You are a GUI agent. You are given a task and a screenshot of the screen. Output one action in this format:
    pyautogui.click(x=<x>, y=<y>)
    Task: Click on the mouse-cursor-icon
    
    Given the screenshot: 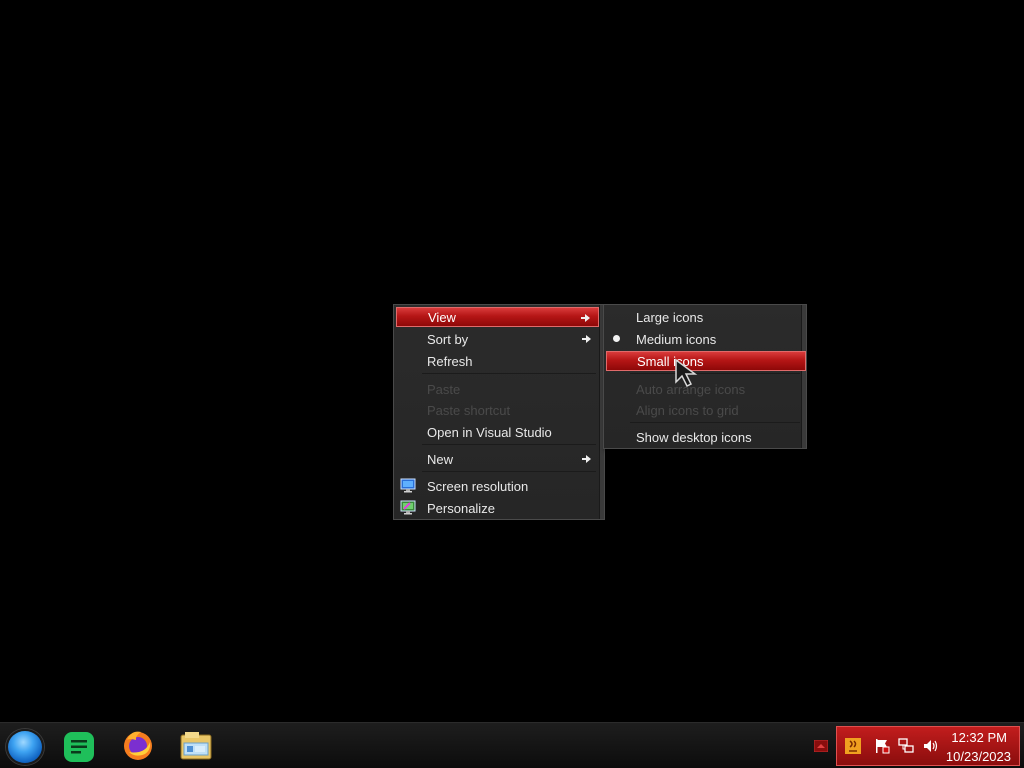 What is the action you would take?
    pyautogui.click(x=686, y=373)
    